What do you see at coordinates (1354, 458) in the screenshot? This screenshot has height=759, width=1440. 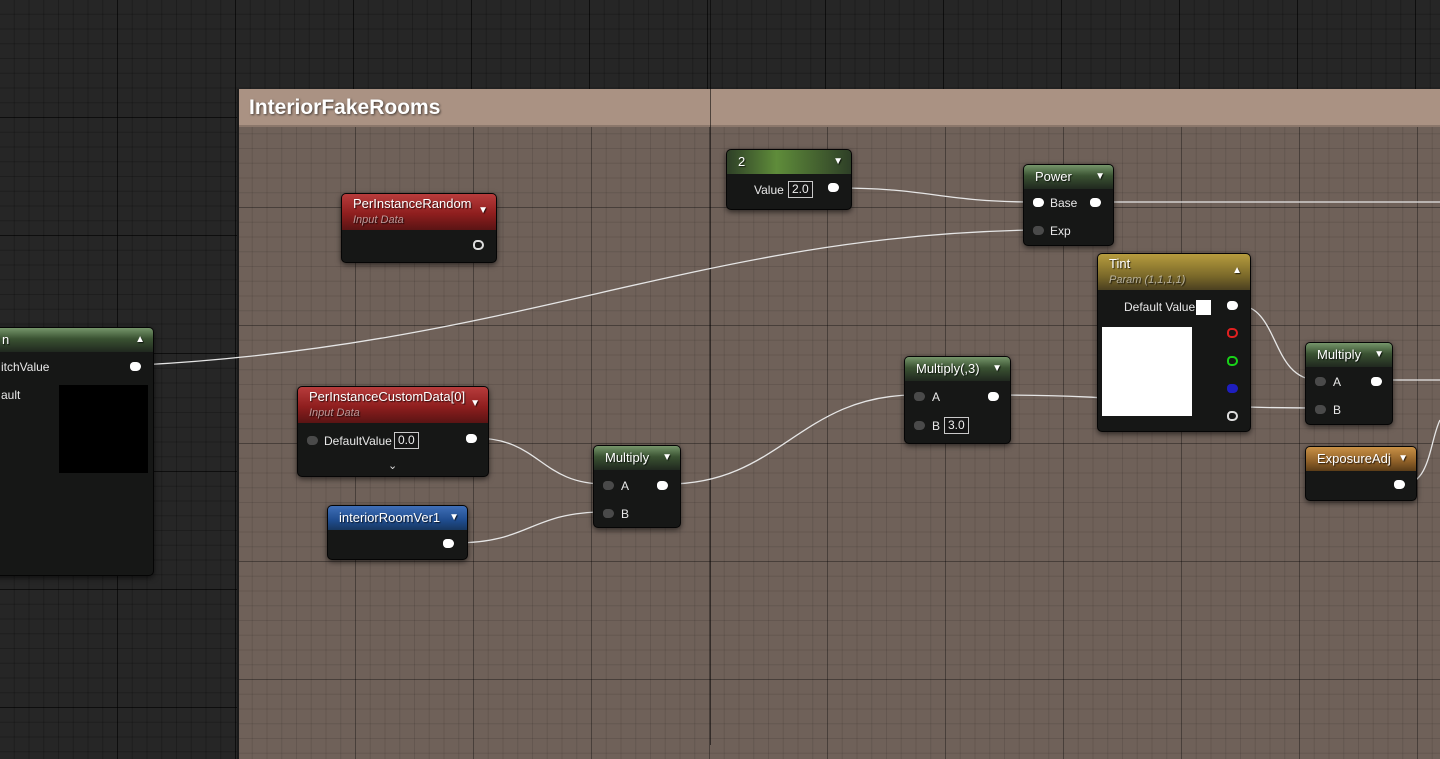 I see `node-title: ExposureAdj` at bounding box center [1354, 458].